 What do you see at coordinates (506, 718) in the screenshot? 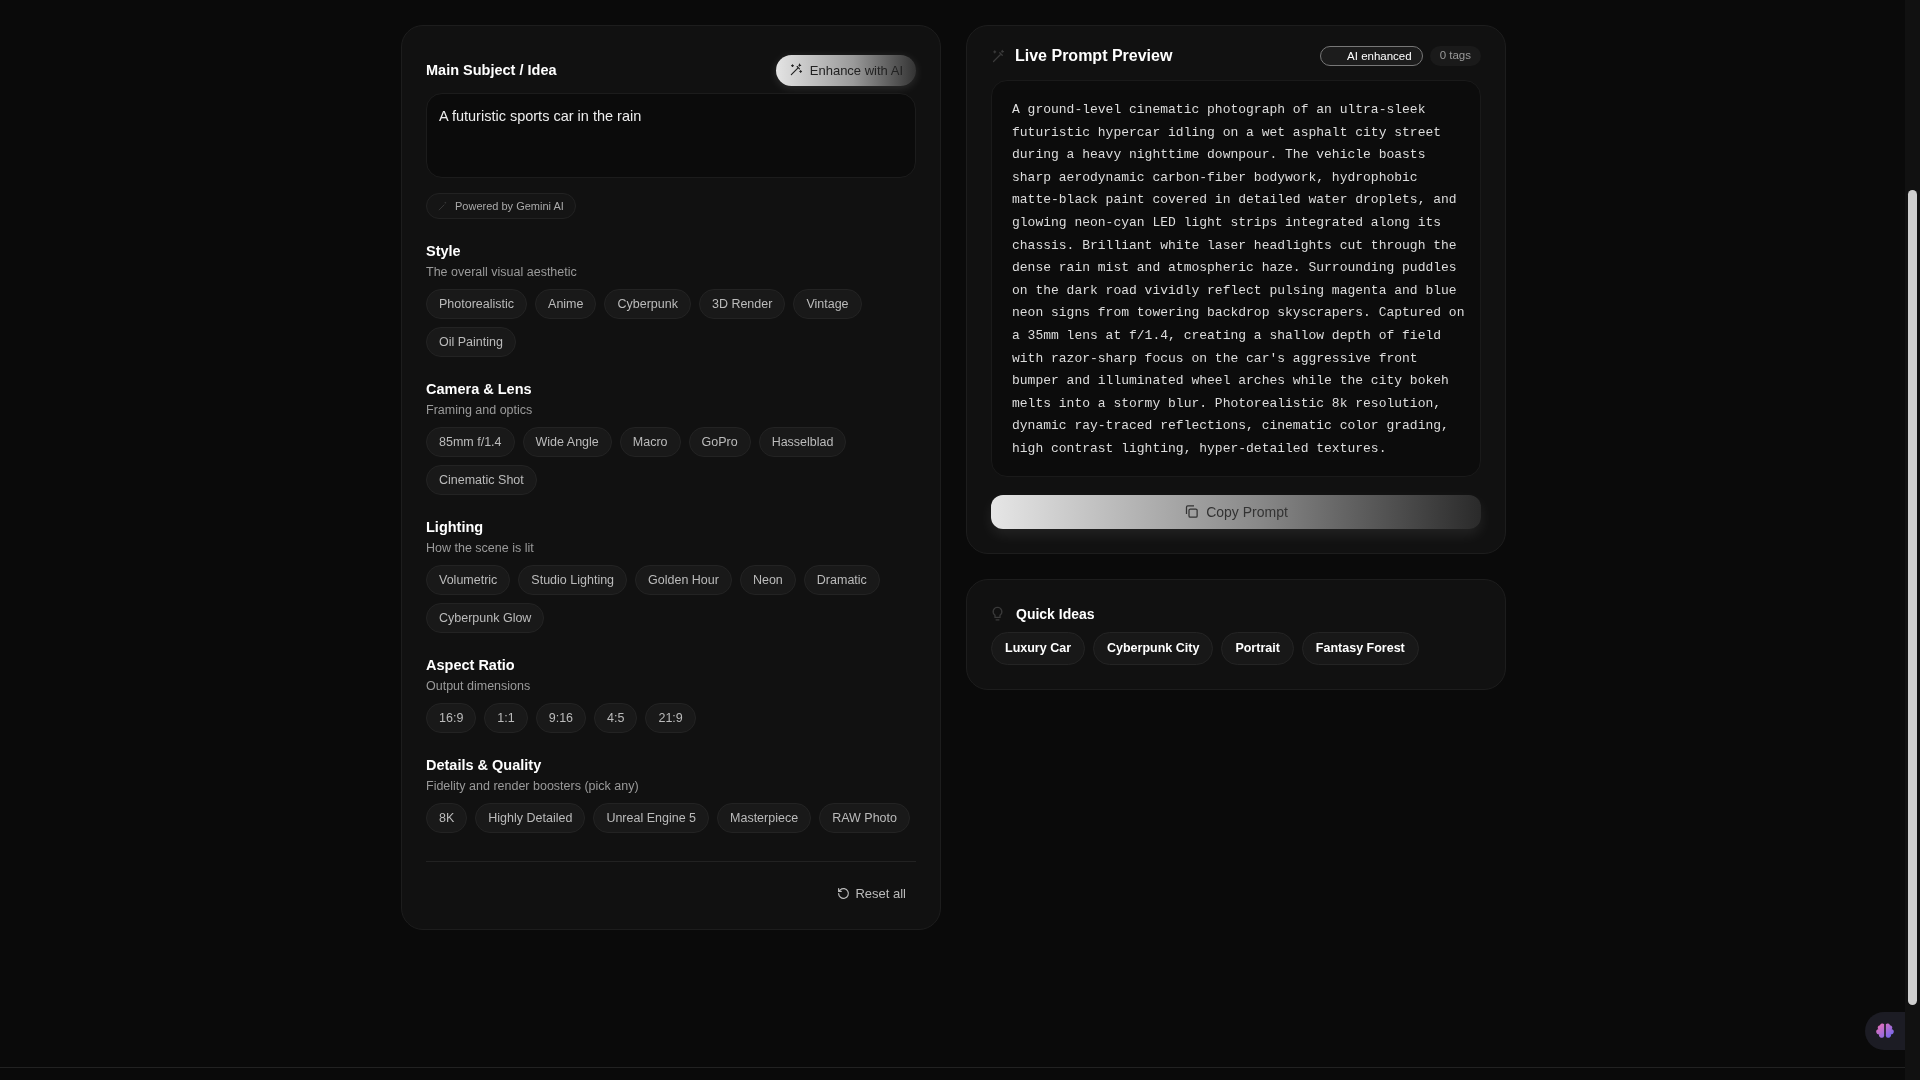
I see `option-chip: 1:1` at bounding box center [506, 718].